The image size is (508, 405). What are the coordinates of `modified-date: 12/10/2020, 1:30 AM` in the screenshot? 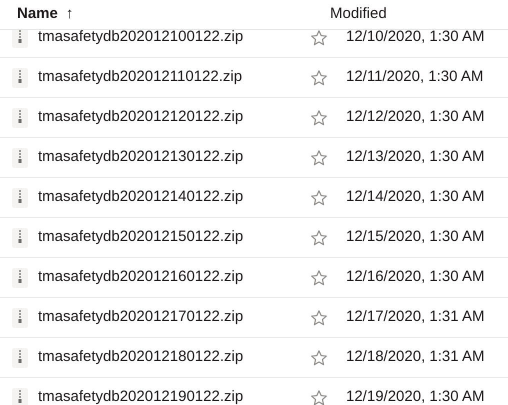 It's located at (415, 39).